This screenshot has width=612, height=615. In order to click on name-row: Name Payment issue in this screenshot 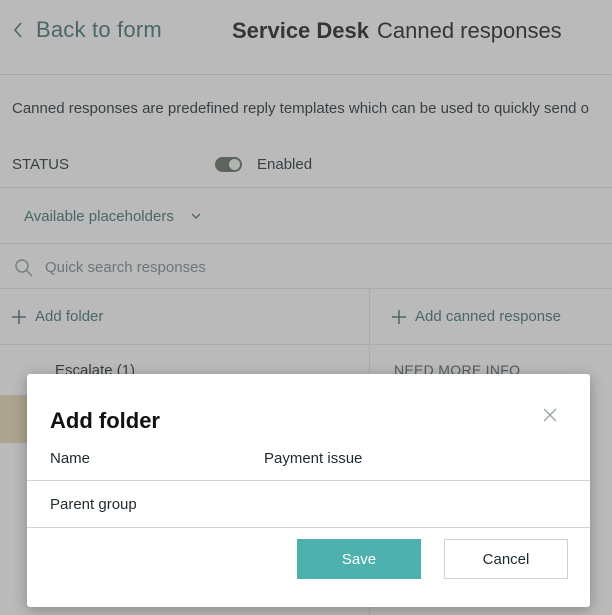, I will do `click(308, 462)`.